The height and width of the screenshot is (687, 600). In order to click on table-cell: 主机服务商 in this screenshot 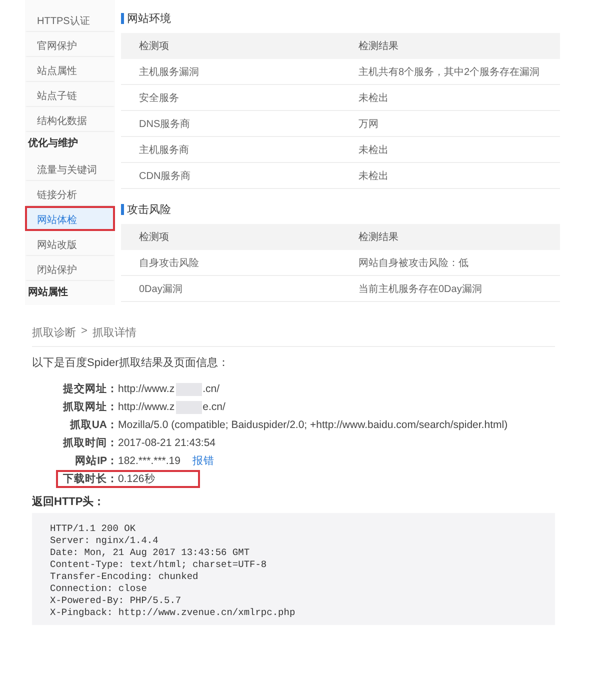, I will do `click(230, 149)`.